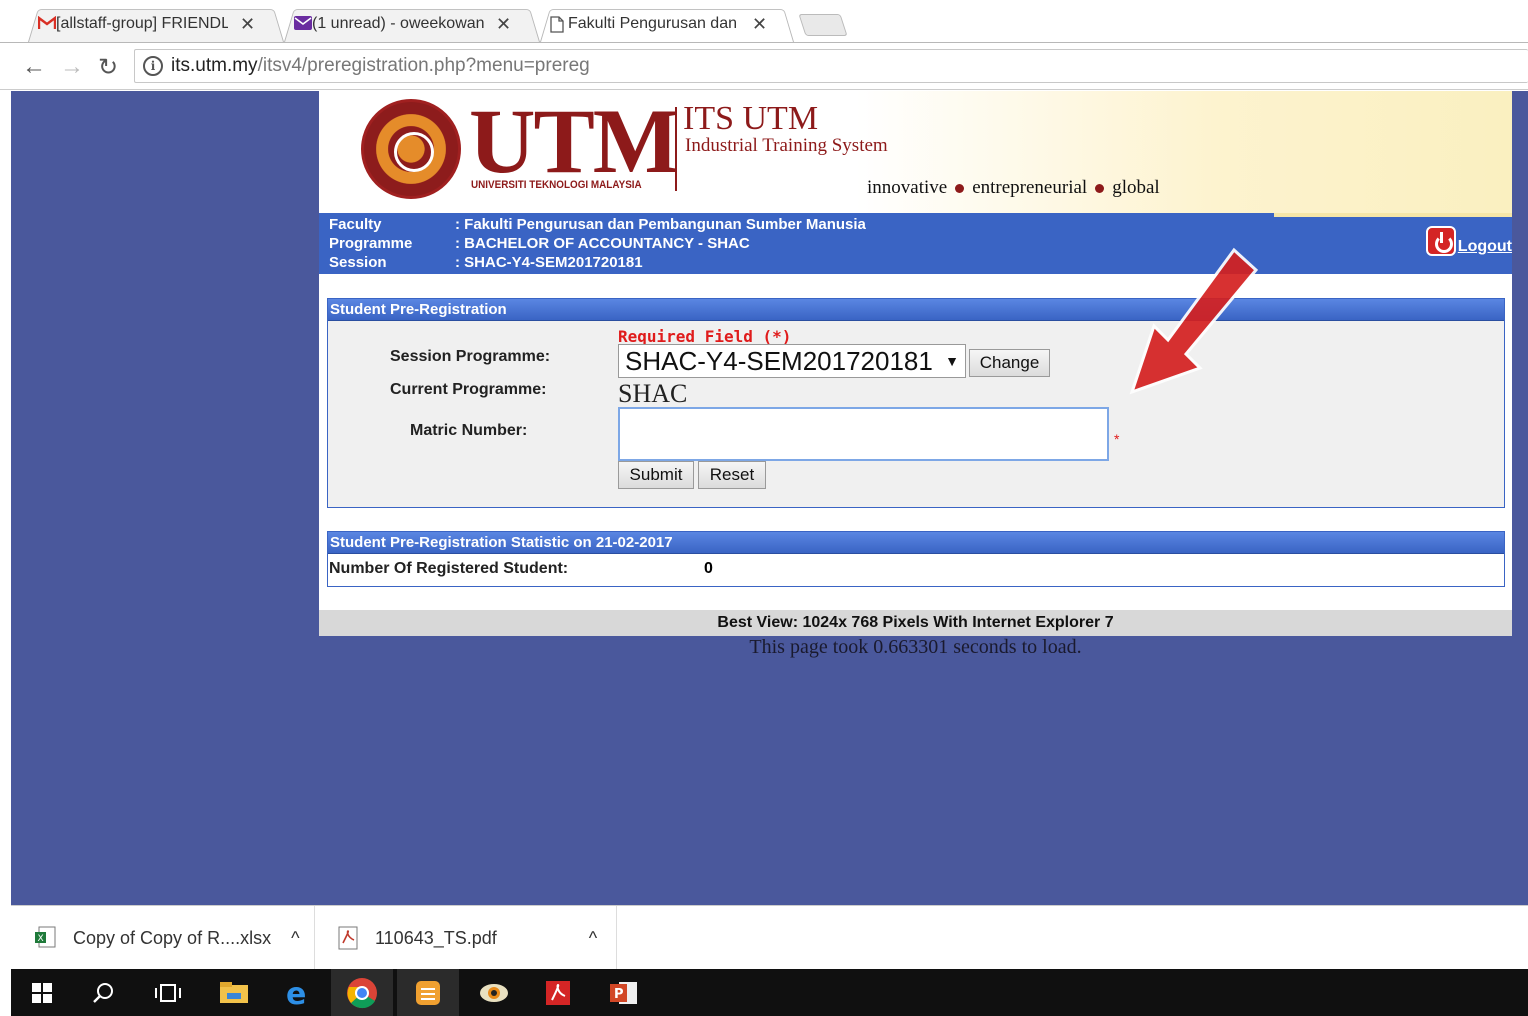  I want to click on url-host: its.utm.my, so click(214, 65).